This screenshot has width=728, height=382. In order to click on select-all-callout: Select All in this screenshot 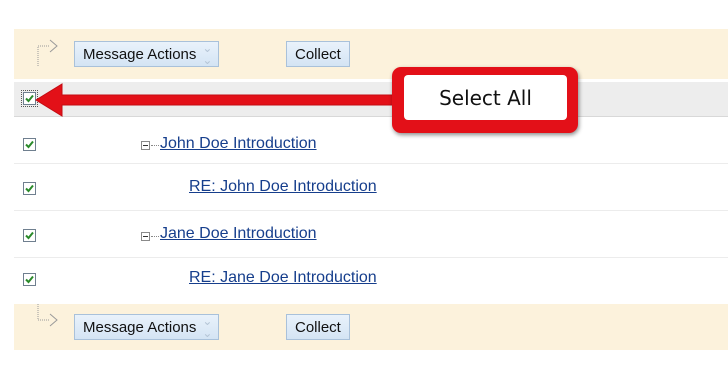, I will do `click(485, 100)`.